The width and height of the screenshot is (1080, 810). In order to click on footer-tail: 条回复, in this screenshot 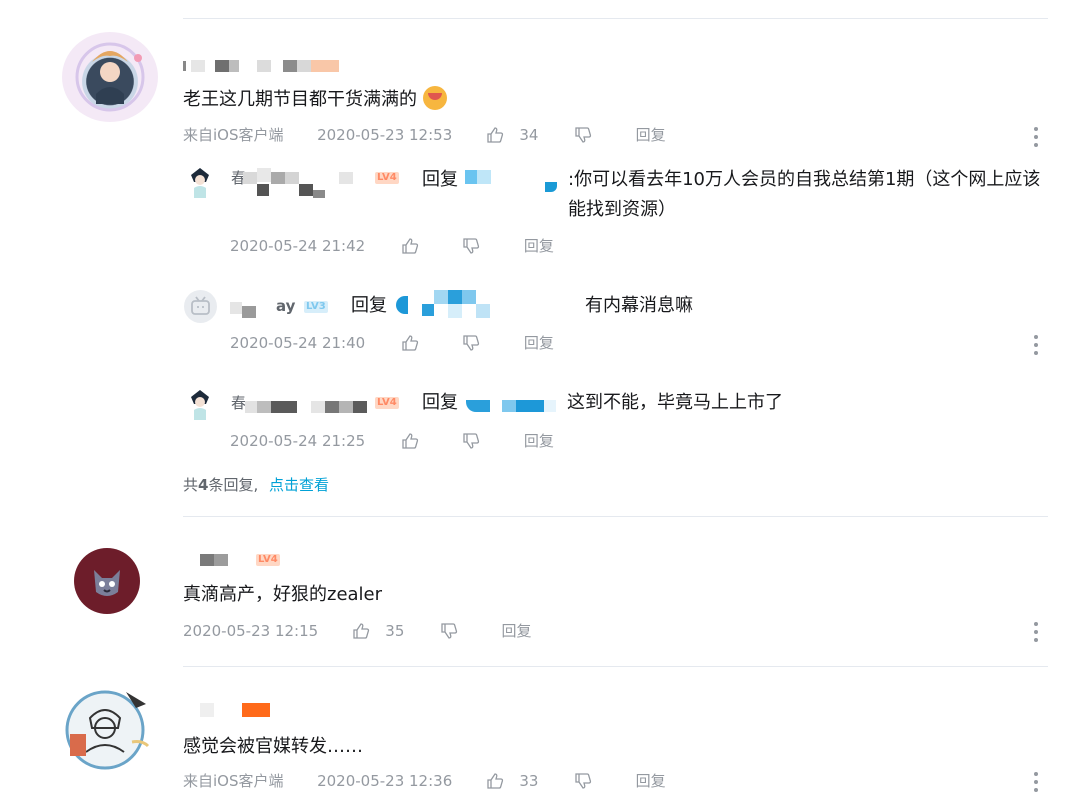, I will do `click(233, 484)`.